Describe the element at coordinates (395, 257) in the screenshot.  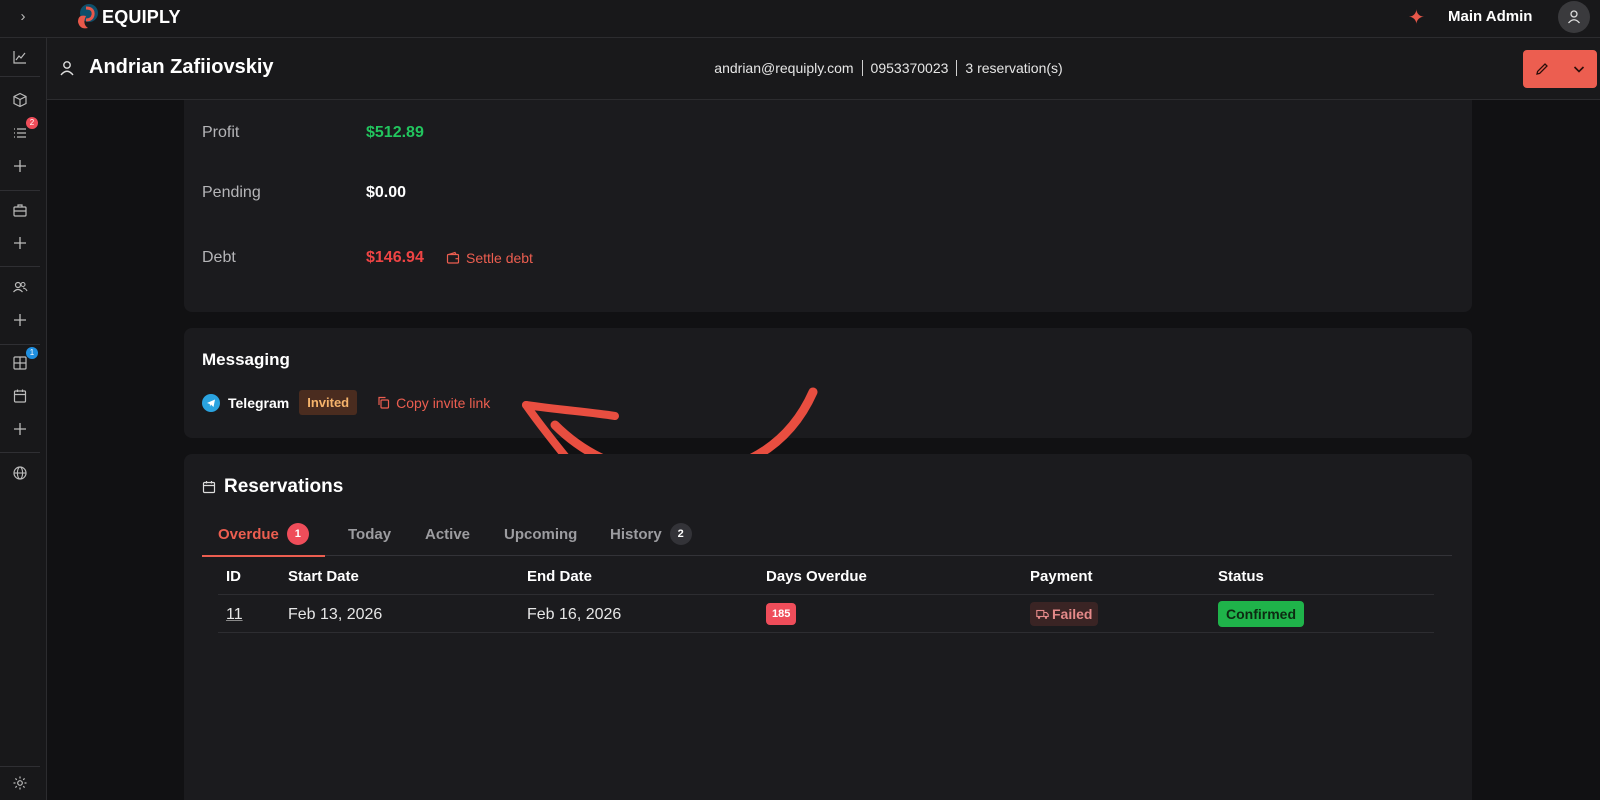
I see `debt-value: $146.94` at that location.